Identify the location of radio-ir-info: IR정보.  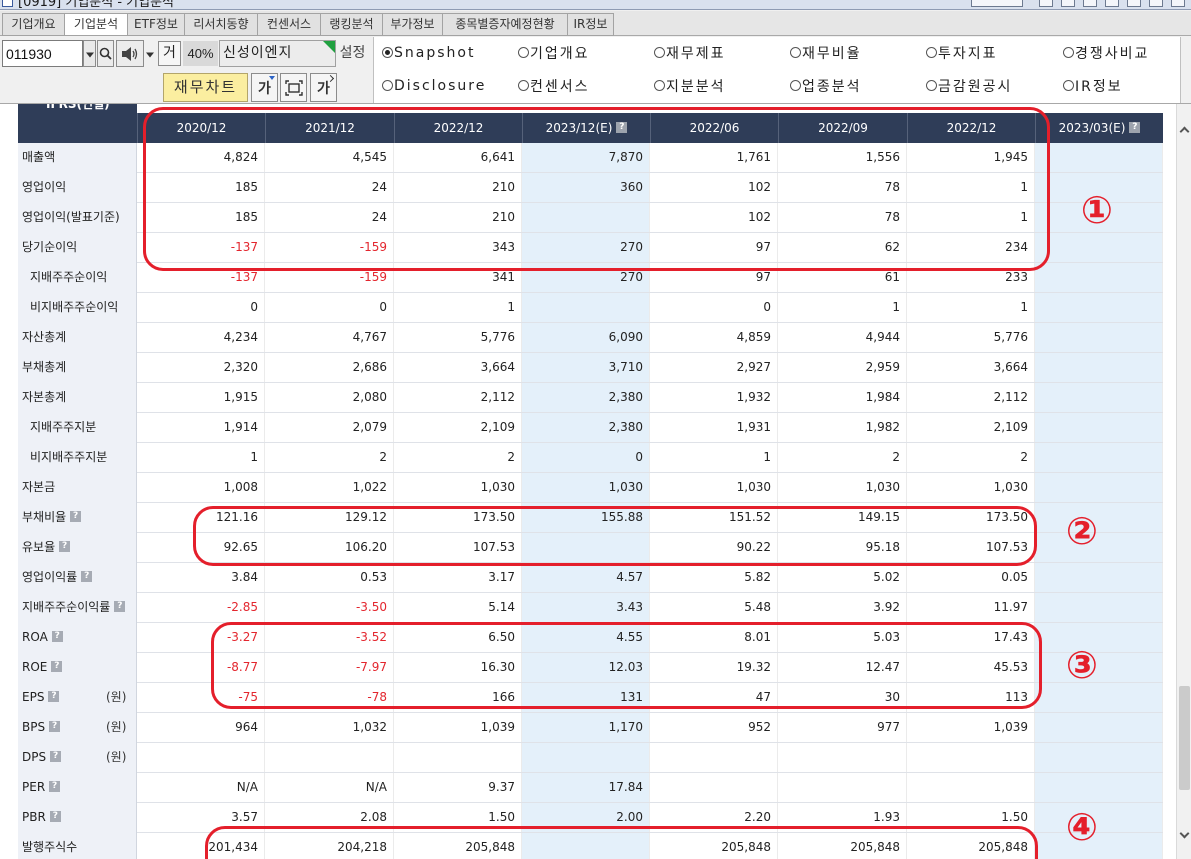
(1093, 86).